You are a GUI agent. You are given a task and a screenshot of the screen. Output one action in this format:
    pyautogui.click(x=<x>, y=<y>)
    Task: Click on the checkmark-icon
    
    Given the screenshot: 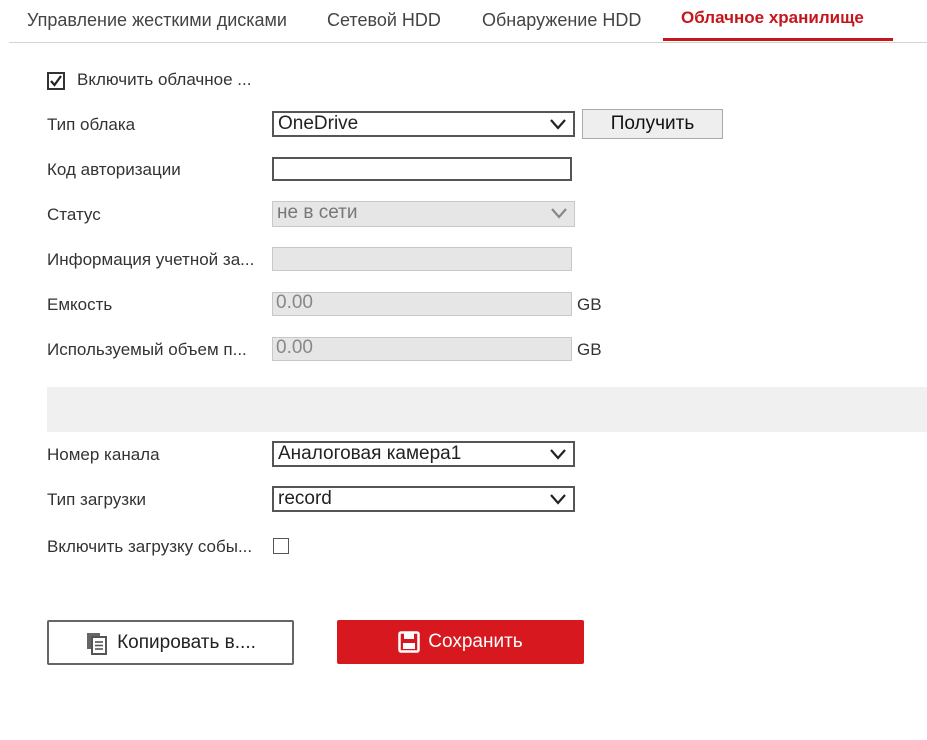 What is the action you would take?
    pyautogui.click(x=56, y=81)
    